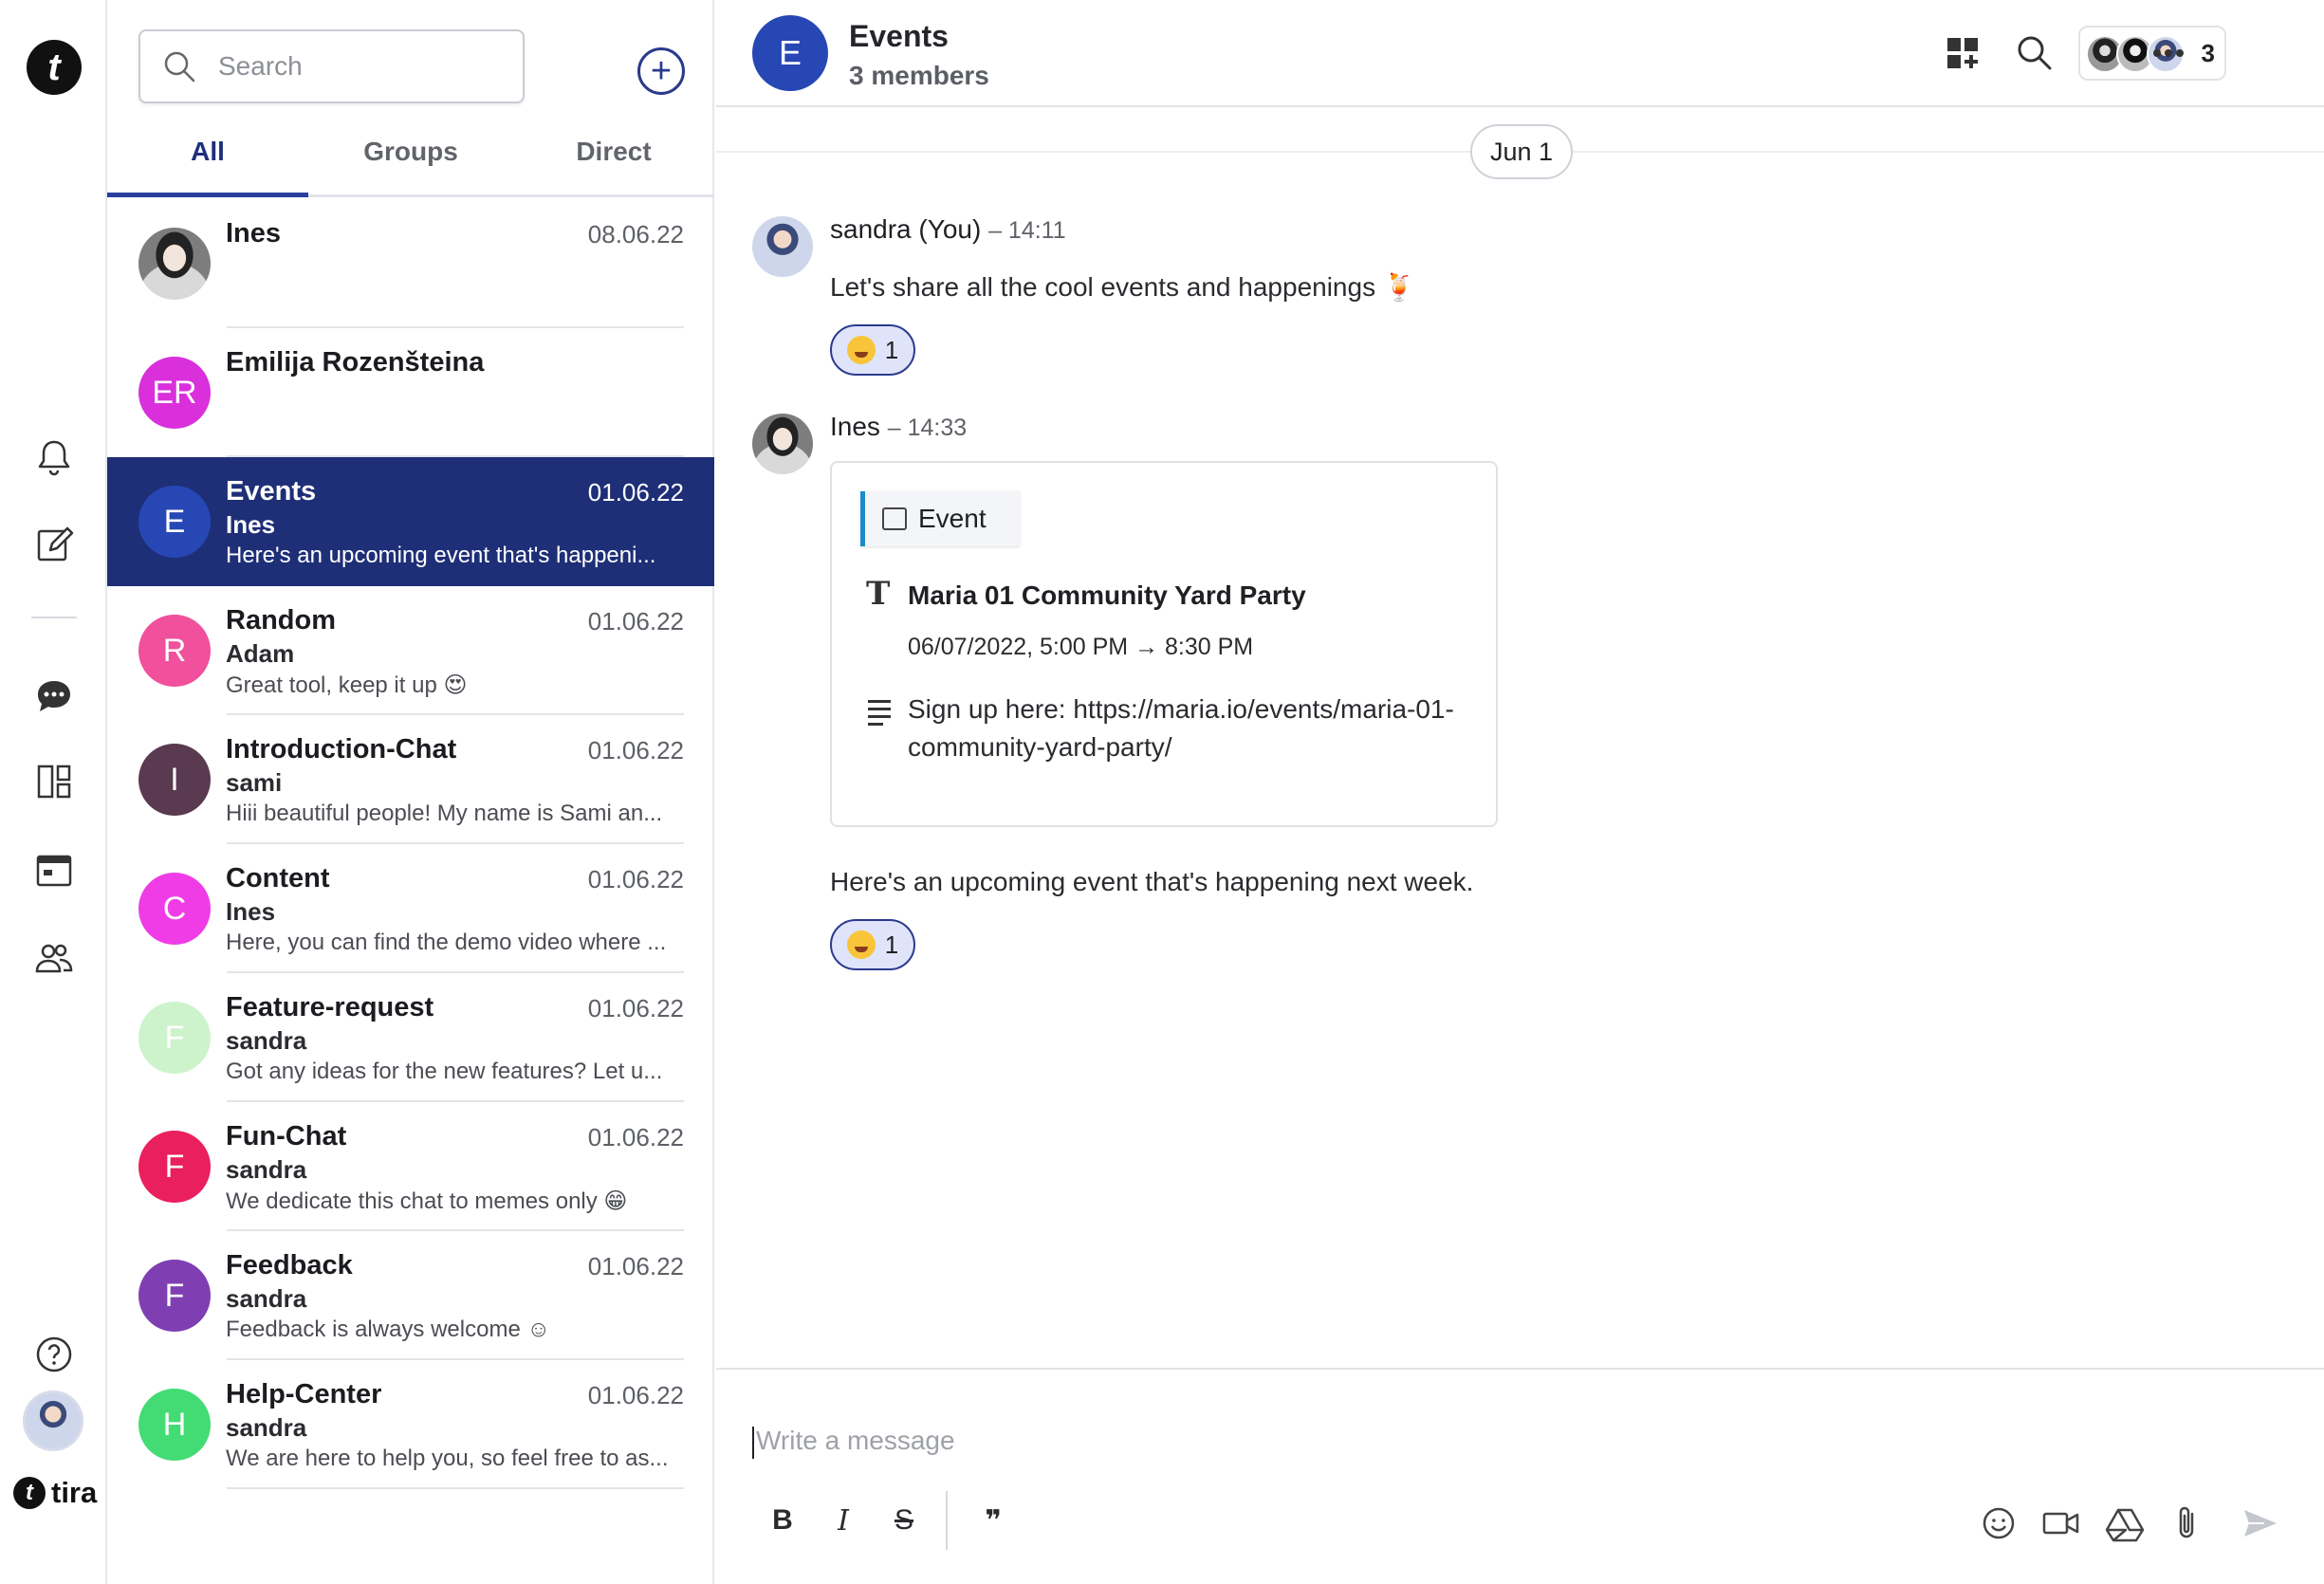 The height and width of the screenshot is (1584, 2324). What do you see at coordinates (356, 362) in the screenshot?
I see `conversation-title: Emilija Rozenšteina` at bounding box center [356, 362].